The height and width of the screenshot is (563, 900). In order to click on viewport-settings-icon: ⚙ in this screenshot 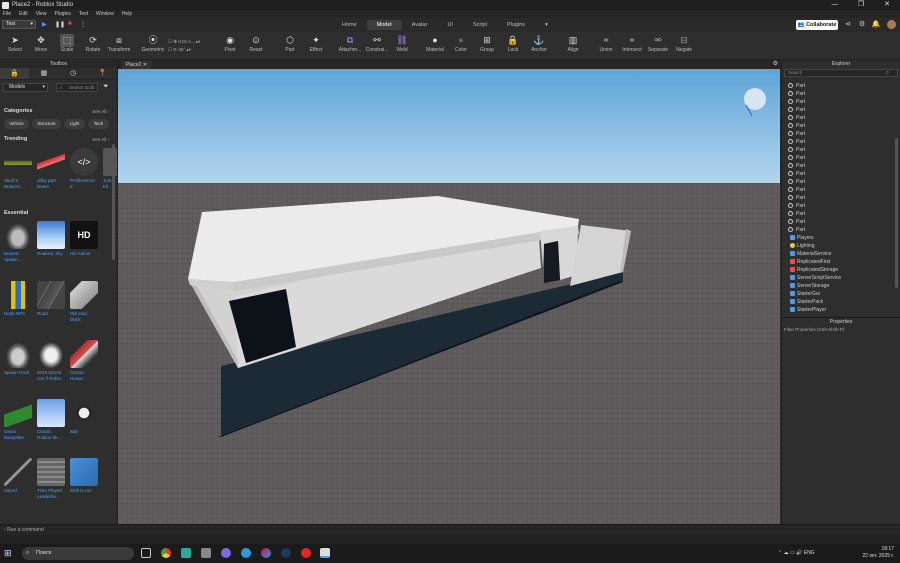, I will do `click(775, 63)`.